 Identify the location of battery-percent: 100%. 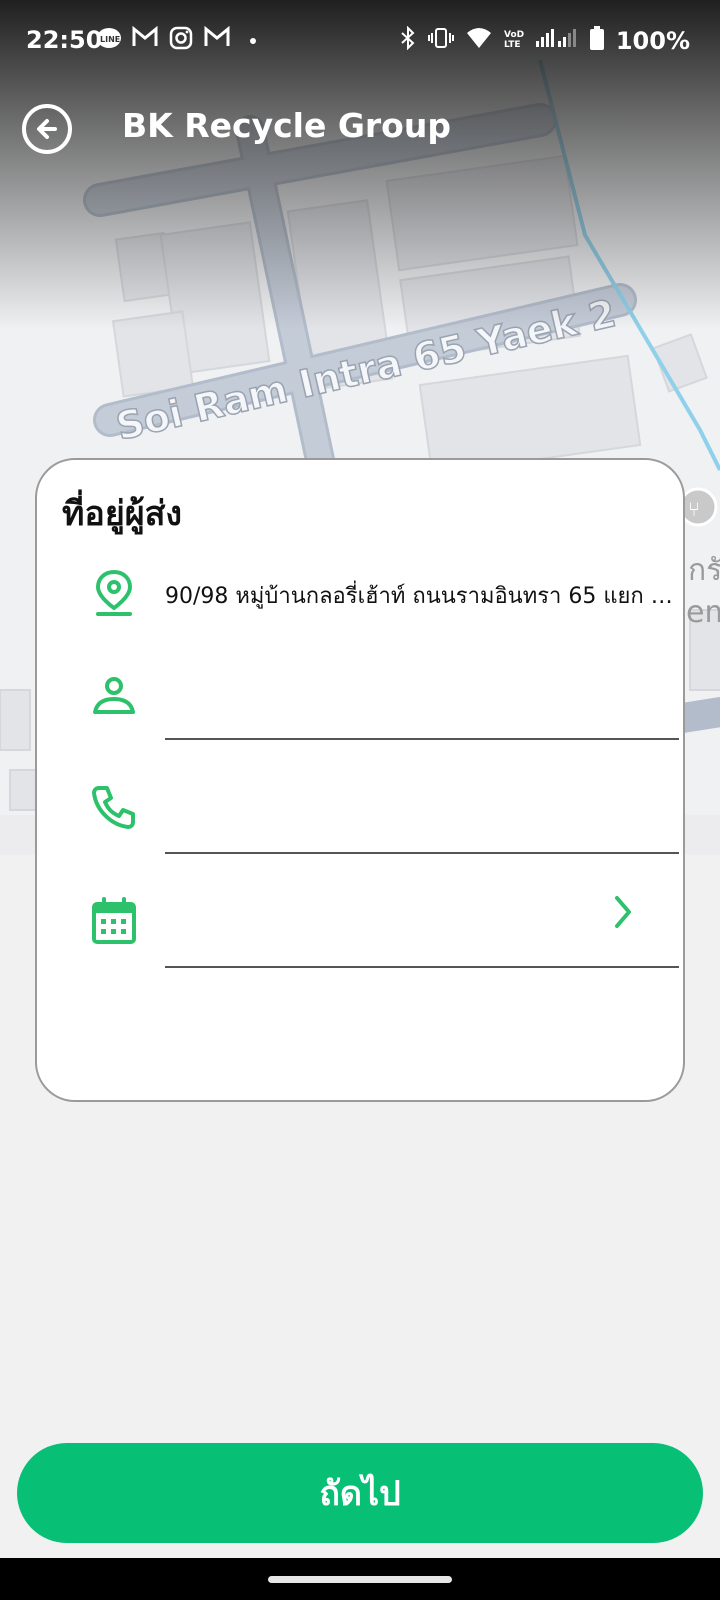
(652, 40).